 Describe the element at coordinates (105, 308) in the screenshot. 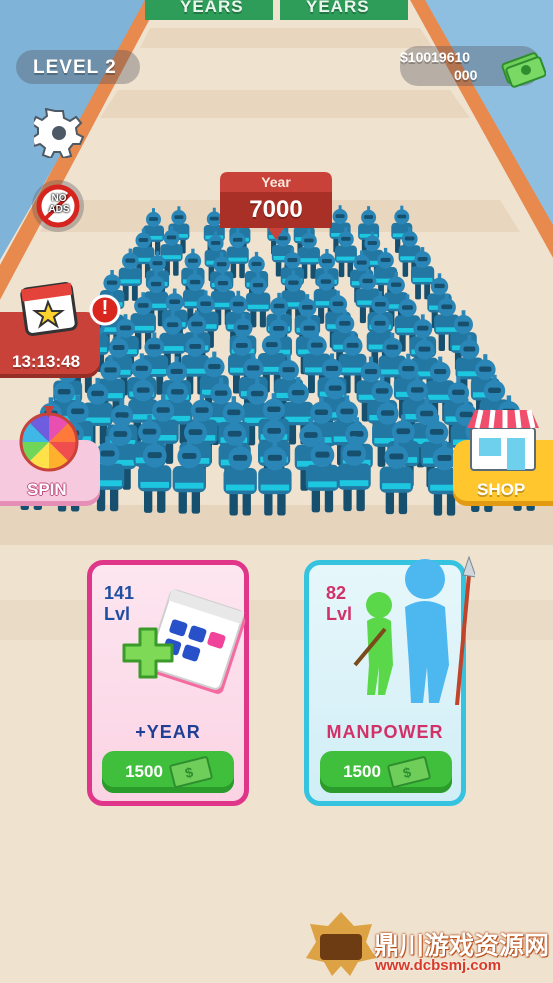

I see `alert-mark: !` at that location.